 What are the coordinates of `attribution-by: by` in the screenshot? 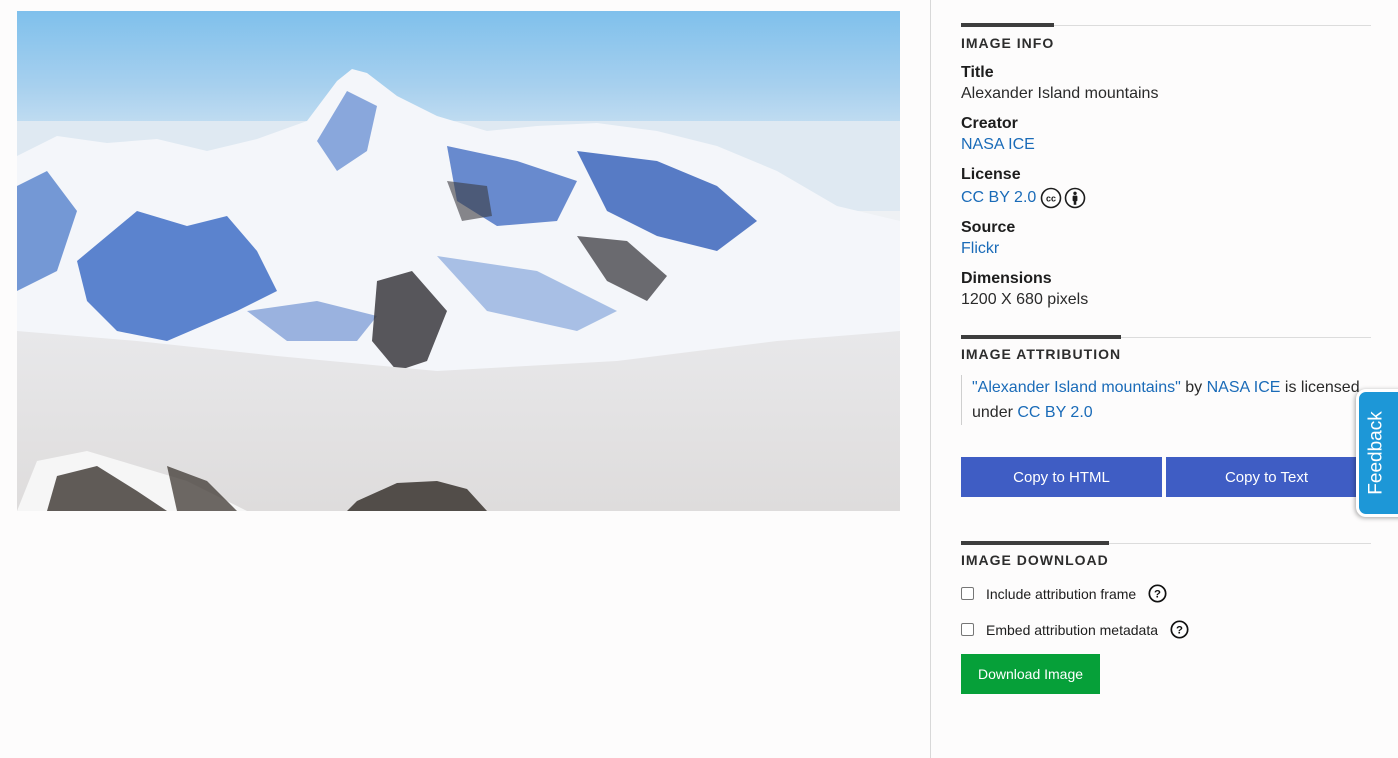 It's located at (1194, 387).